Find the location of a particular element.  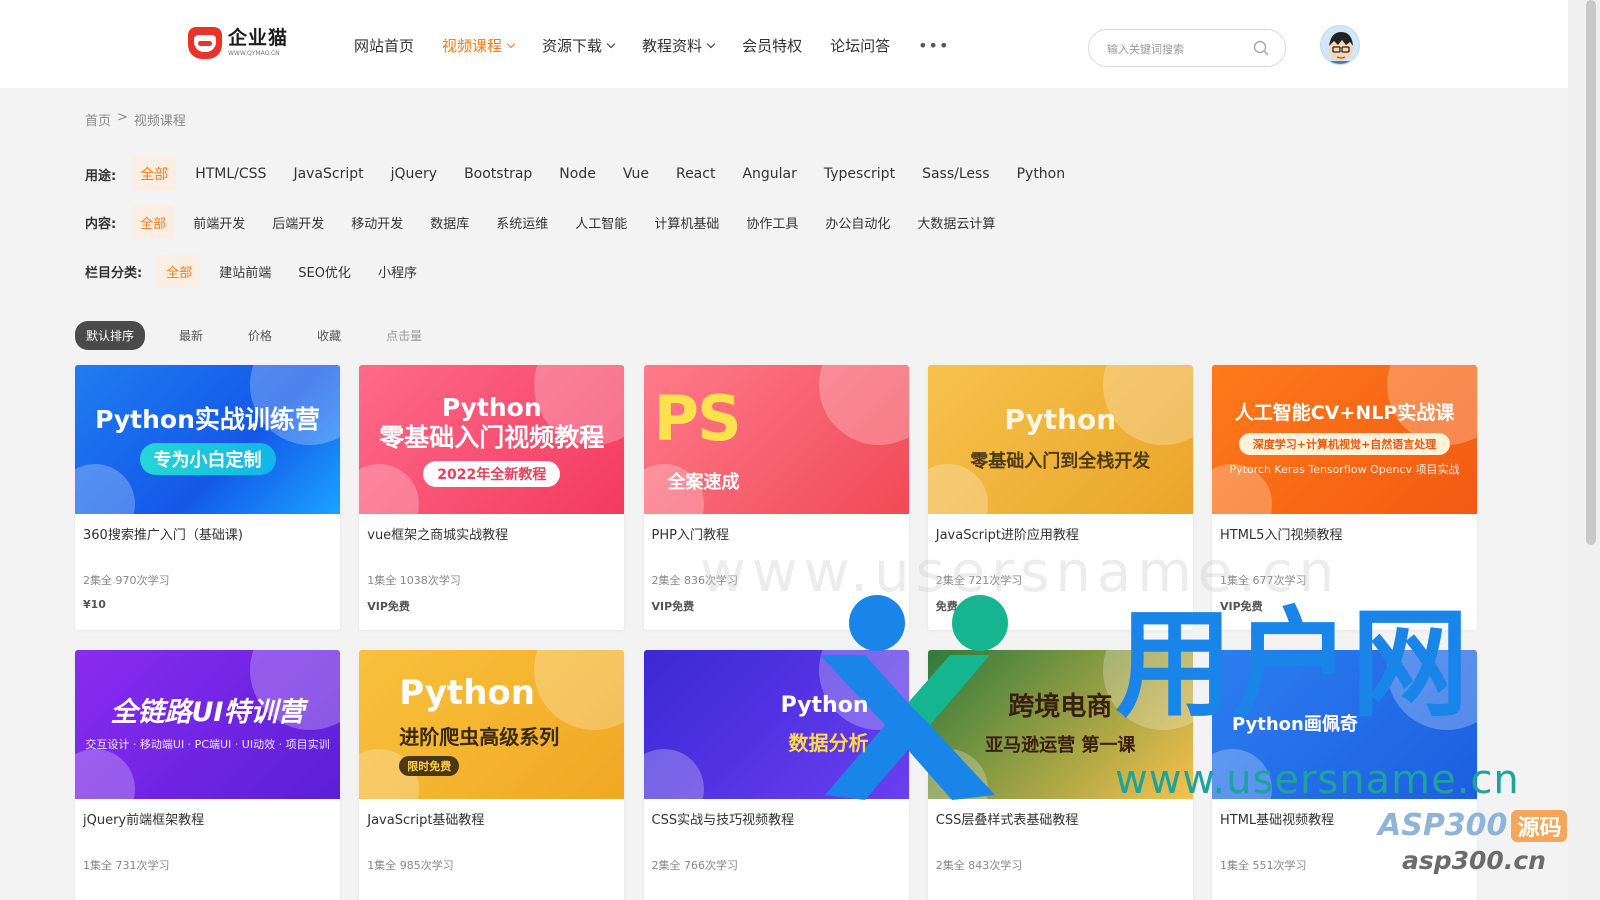

filter-option: Vue is located at coordinates (636, 174).